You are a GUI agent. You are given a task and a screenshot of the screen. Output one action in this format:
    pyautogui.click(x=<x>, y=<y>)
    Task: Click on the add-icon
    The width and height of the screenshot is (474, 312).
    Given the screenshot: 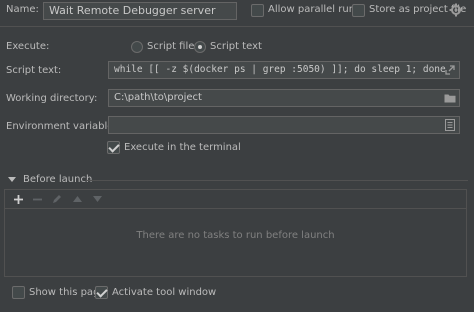 What is the action you would take?
    pyautogui.click(x=18, y=199)
    